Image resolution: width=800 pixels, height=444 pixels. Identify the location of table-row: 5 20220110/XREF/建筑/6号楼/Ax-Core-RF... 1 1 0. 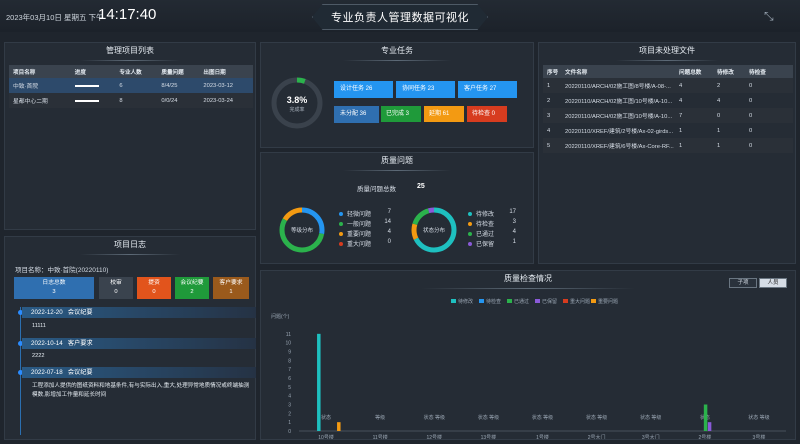
(668, 145).